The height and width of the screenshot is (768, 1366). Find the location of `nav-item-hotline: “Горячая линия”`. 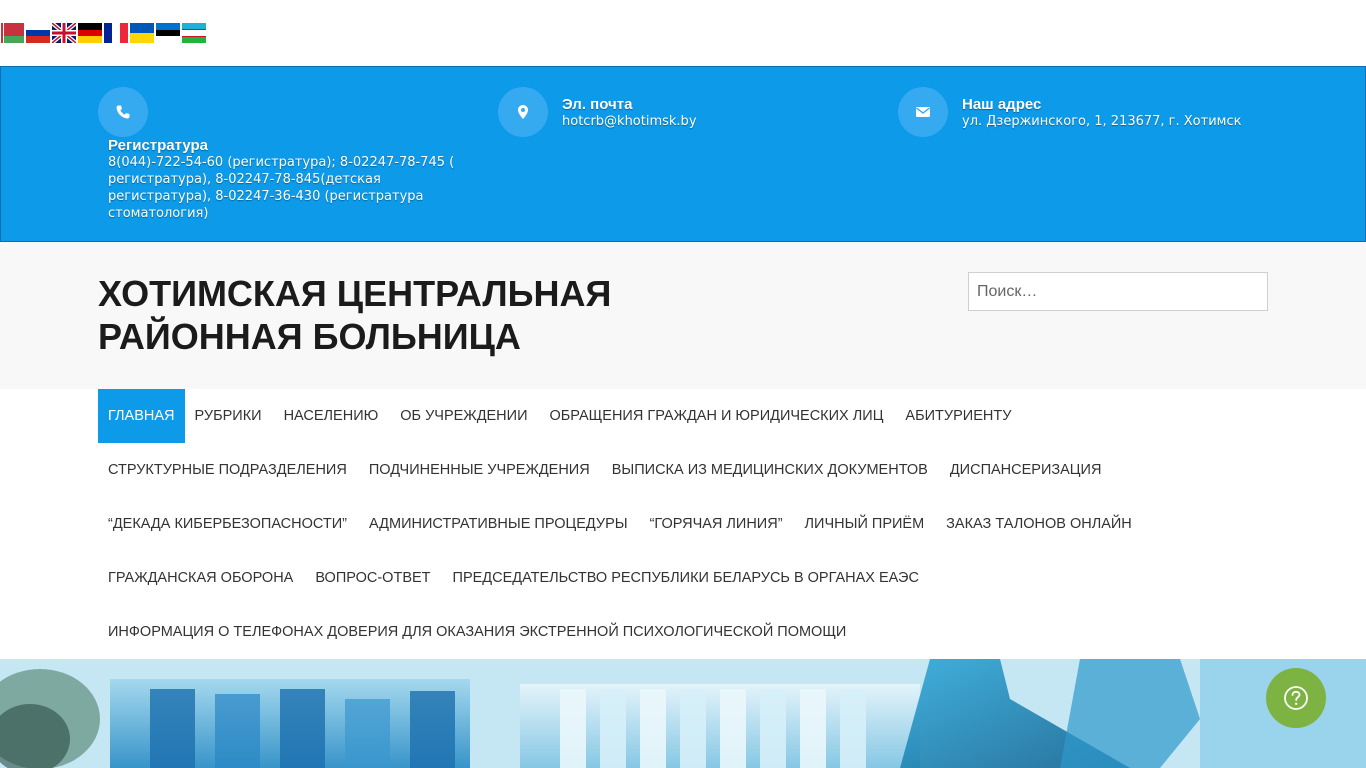

nav-item-hotline: “Горячая линия” is located at coordinates (717, 524).